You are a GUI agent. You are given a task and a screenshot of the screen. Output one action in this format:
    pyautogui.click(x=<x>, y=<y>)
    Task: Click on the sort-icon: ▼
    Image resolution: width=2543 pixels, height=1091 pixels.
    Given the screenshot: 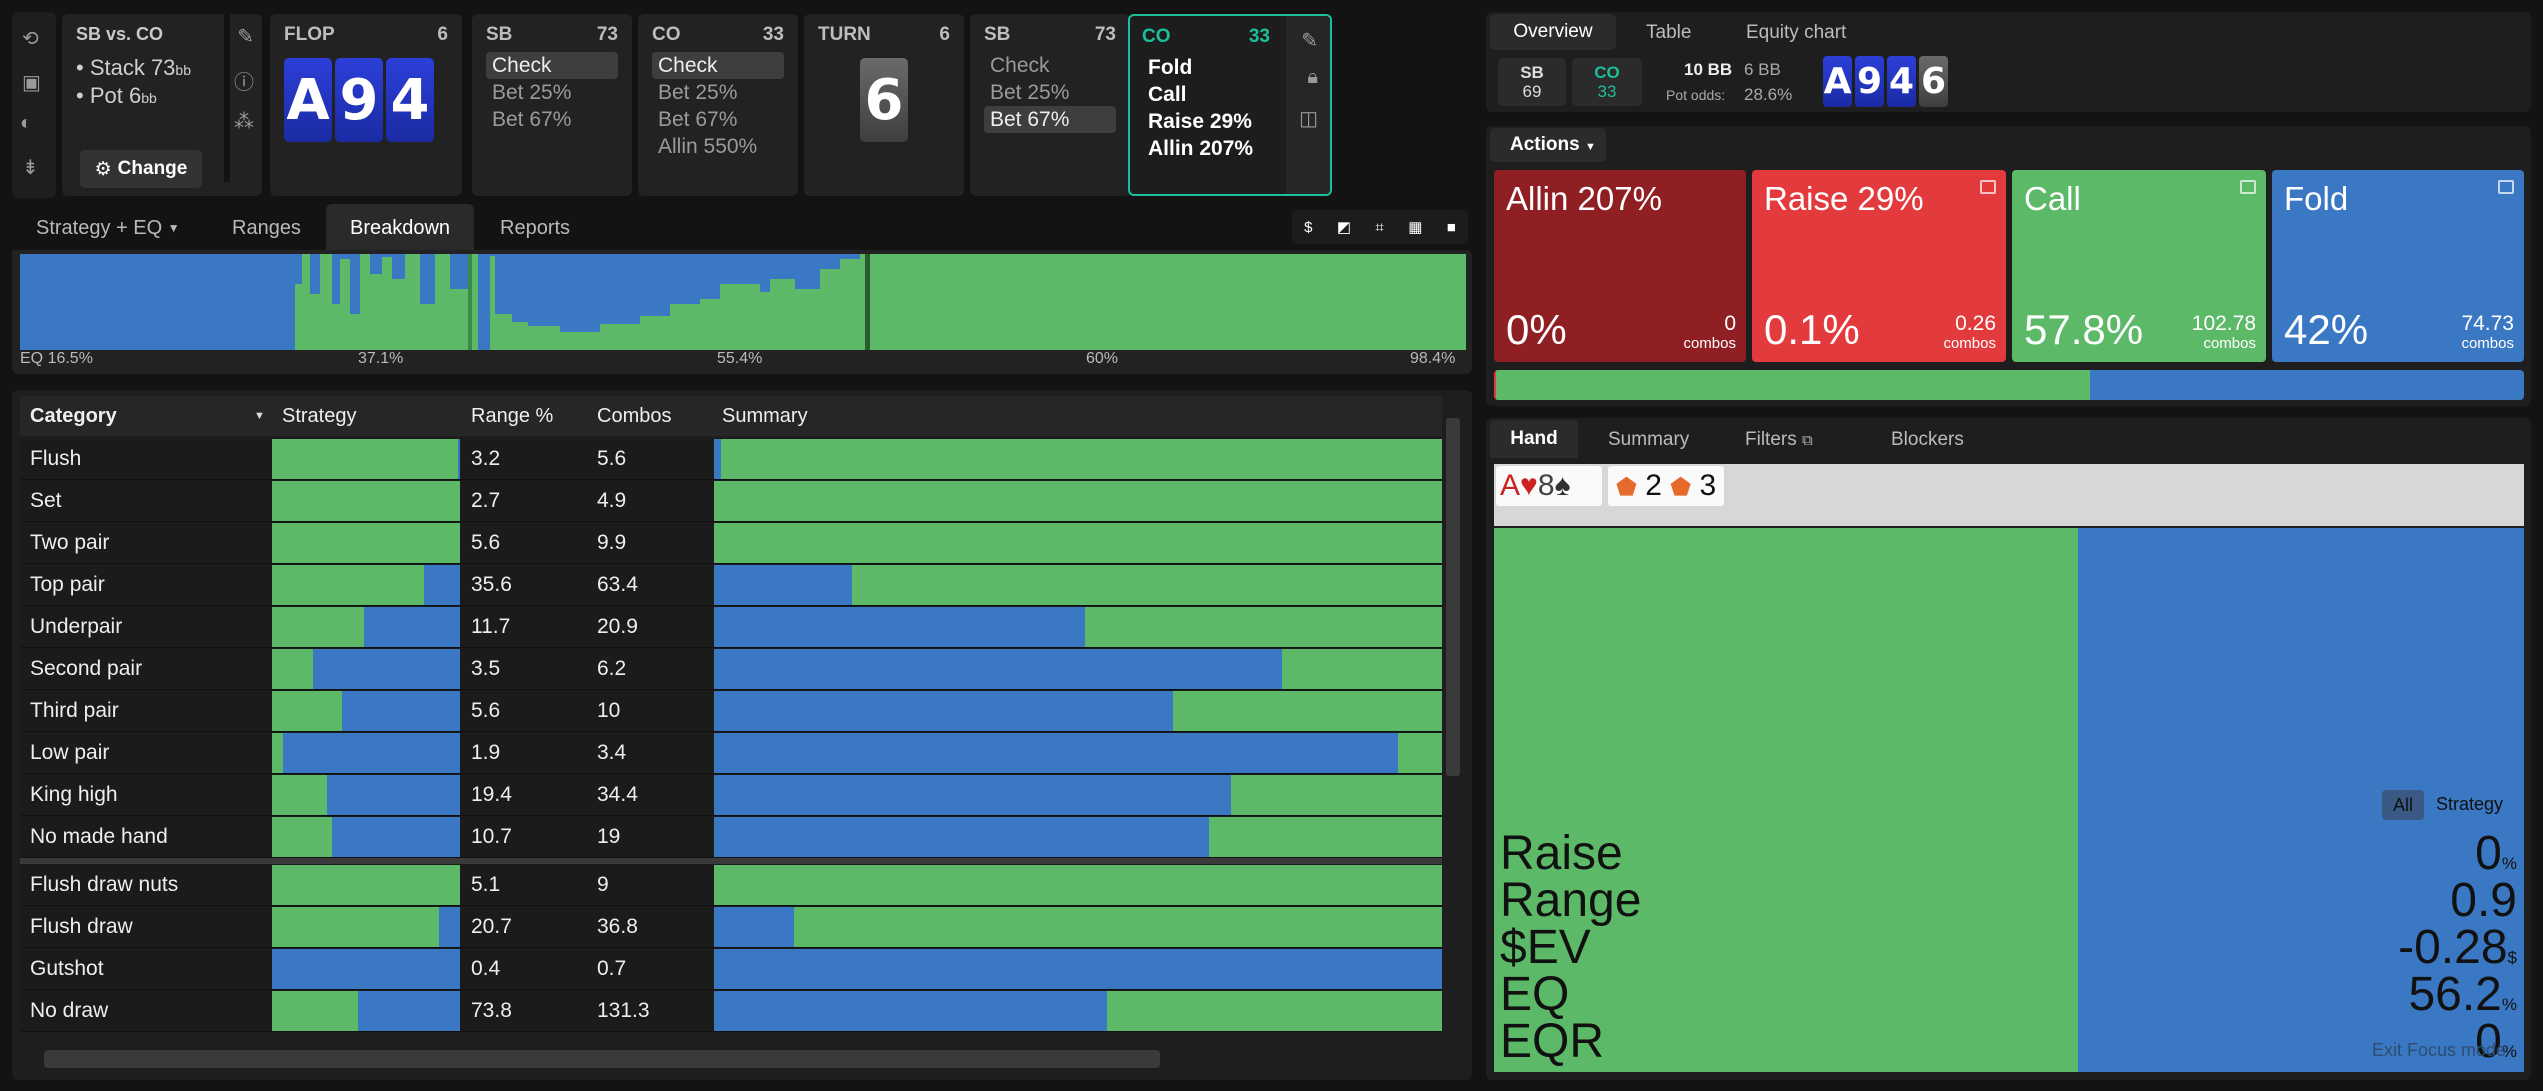 What is the action you would take?
    pyautogui.click(x=259, y=416)
    